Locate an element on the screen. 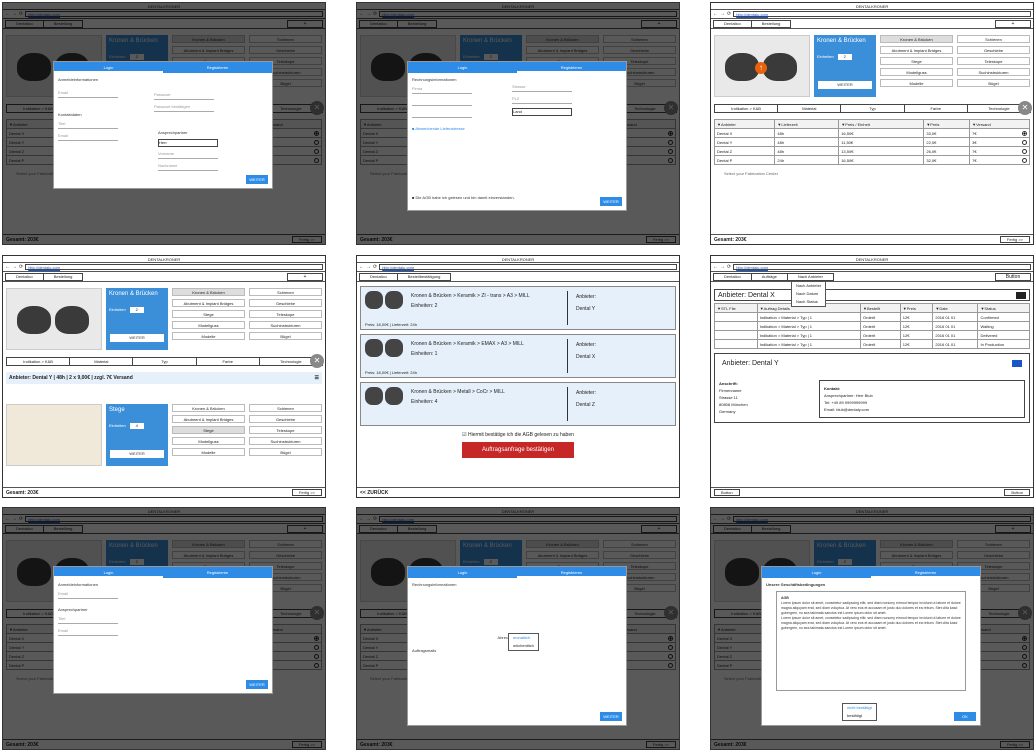  option-accepted: bestätigt is located at coordinates (859, 716).